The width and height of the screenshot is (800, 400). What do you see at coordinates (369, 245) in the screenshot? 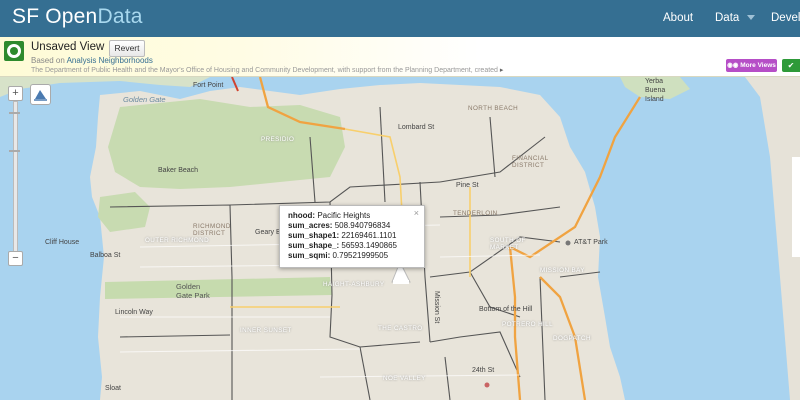
I see `popup-value: 56593.1490865` at bounding box center [369, 245].